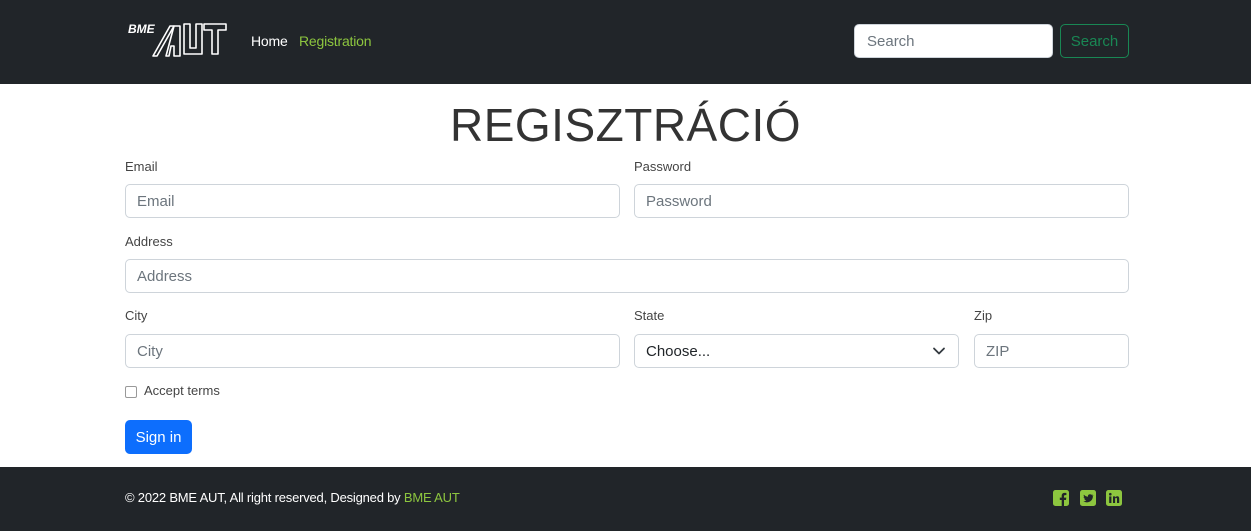 The image size is (1251, 531). I want to click on zip-label: Zip, so click(983, 315).